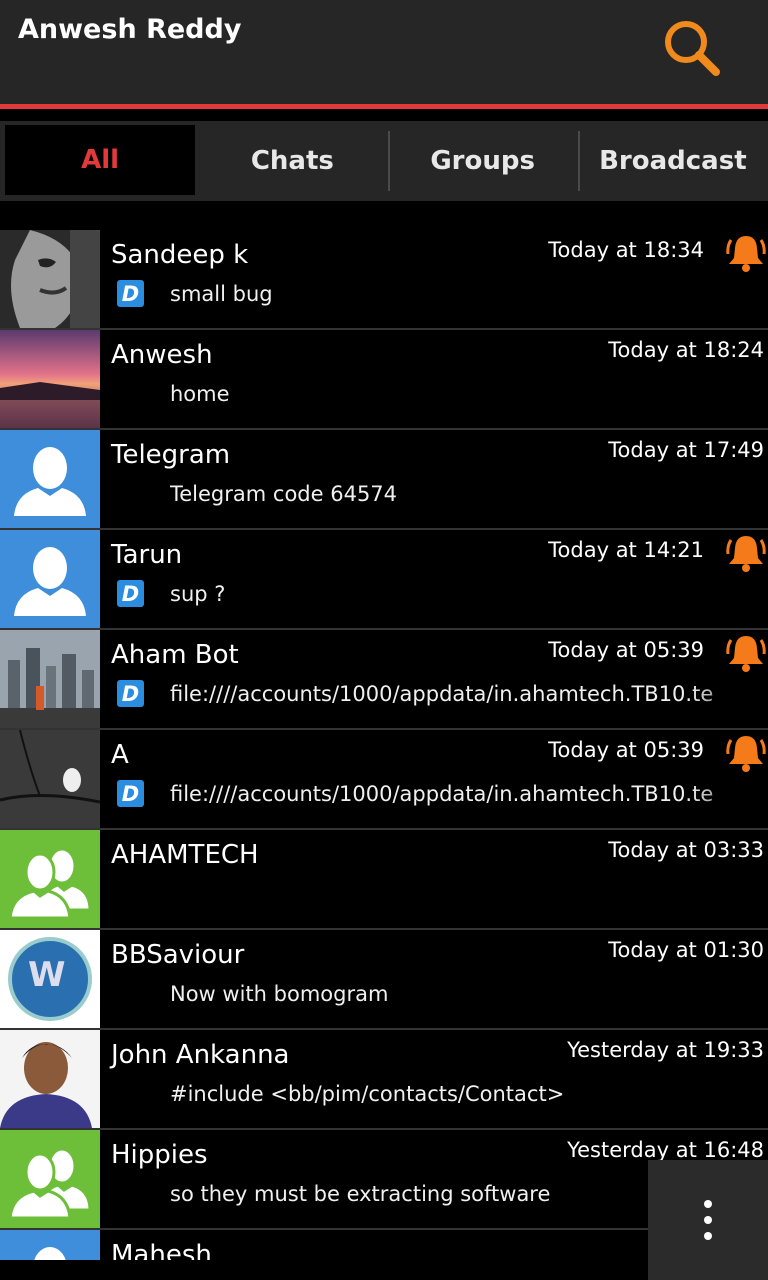 The image size is (768, 1280). Describe the element at coordinates (292, 161) in the screenshot. I see `tab-chats: Chats` at that location.